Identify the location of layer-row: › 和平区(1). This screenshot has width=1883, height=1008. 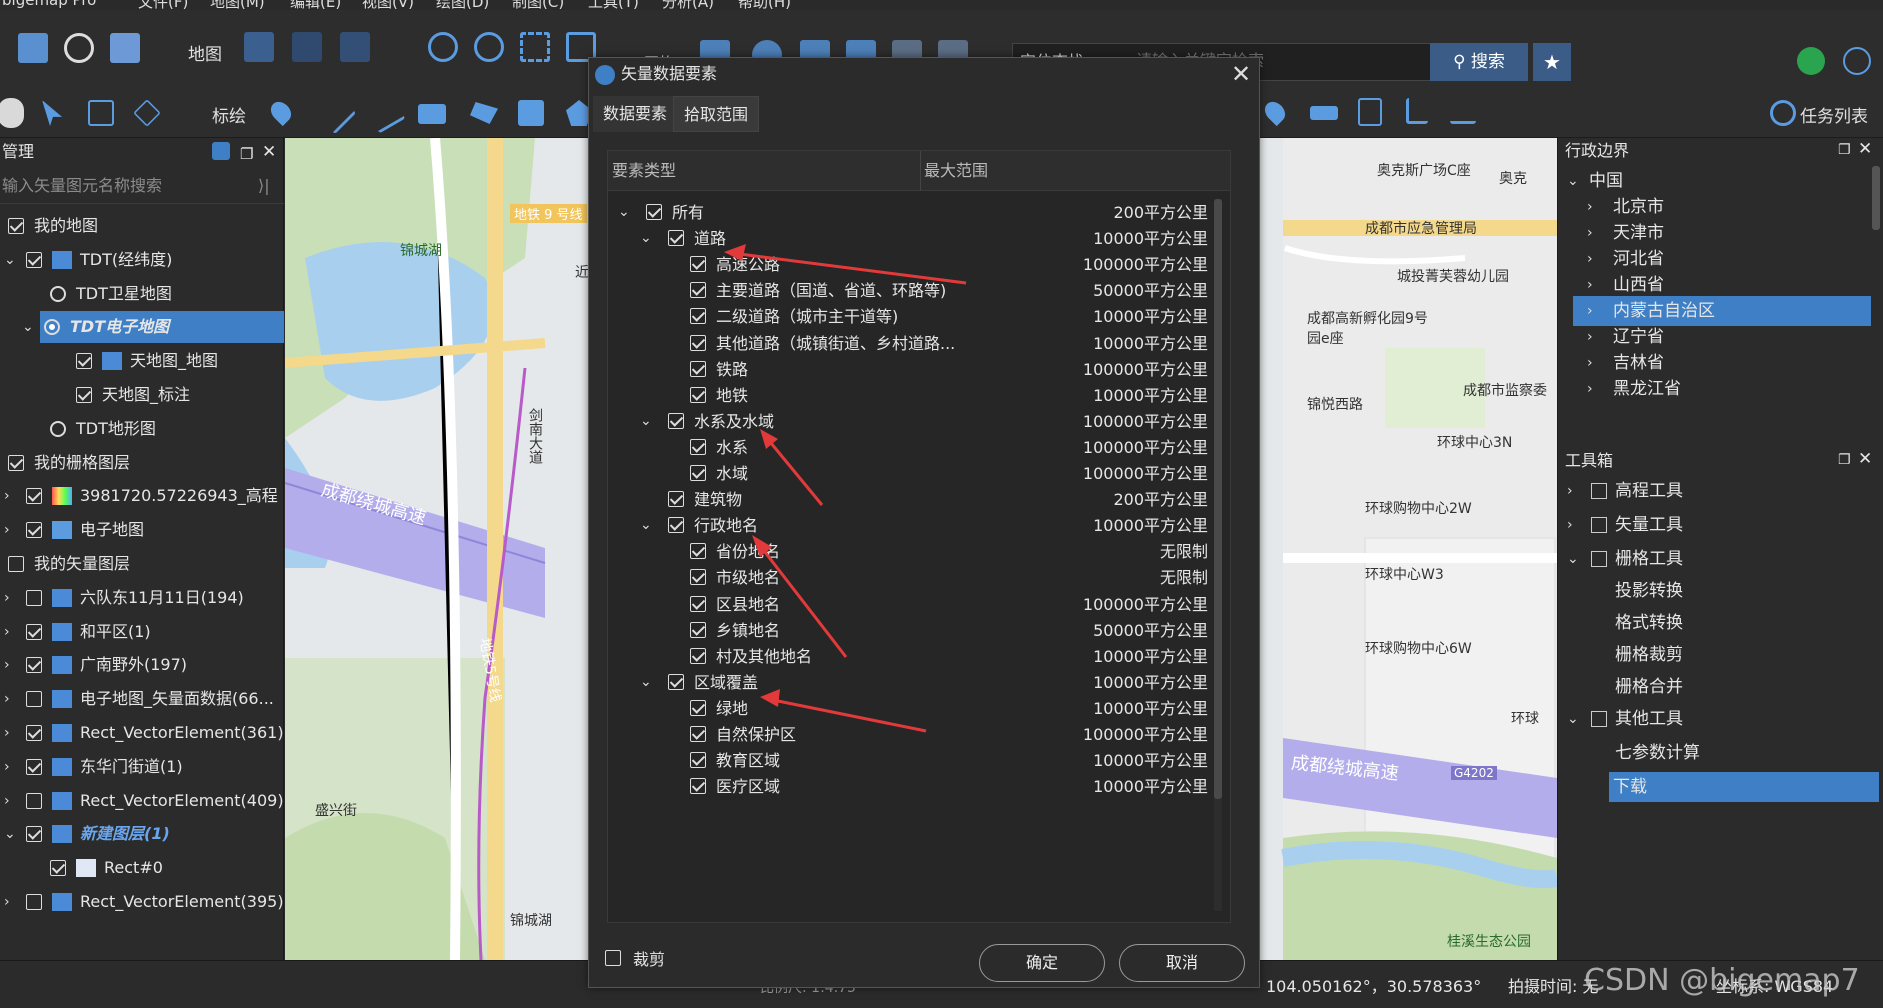
(142, 632).